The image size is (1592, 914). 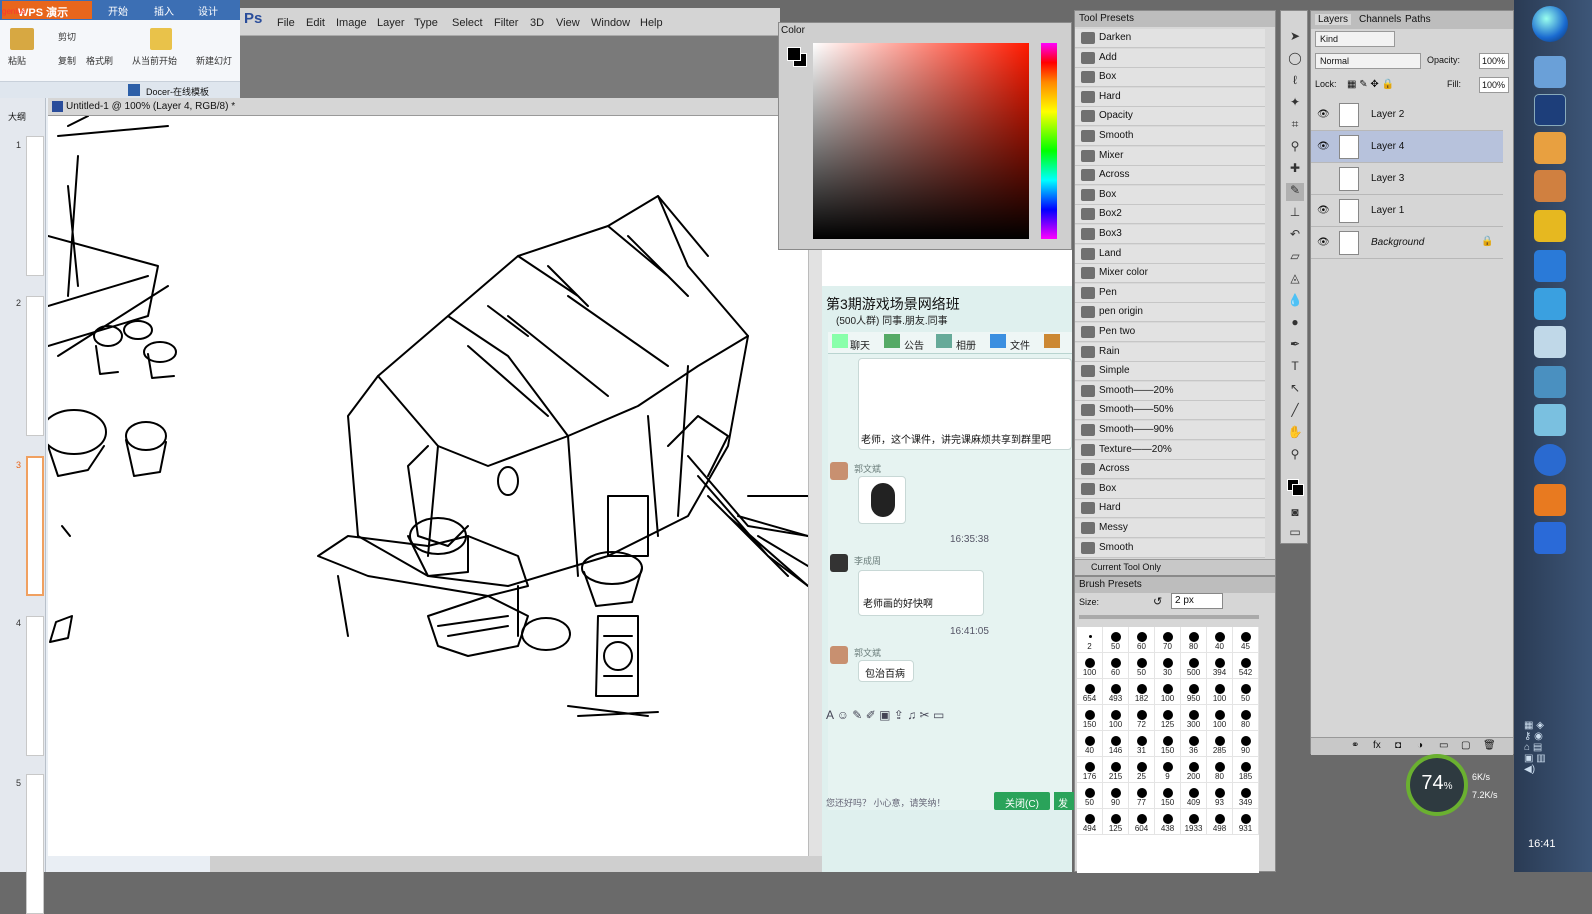 What do you see at coordinates (1170, 391) in the screenshot?
I see `tool-preset-item: Smooth——20%` at bounding box center [1170, 391].